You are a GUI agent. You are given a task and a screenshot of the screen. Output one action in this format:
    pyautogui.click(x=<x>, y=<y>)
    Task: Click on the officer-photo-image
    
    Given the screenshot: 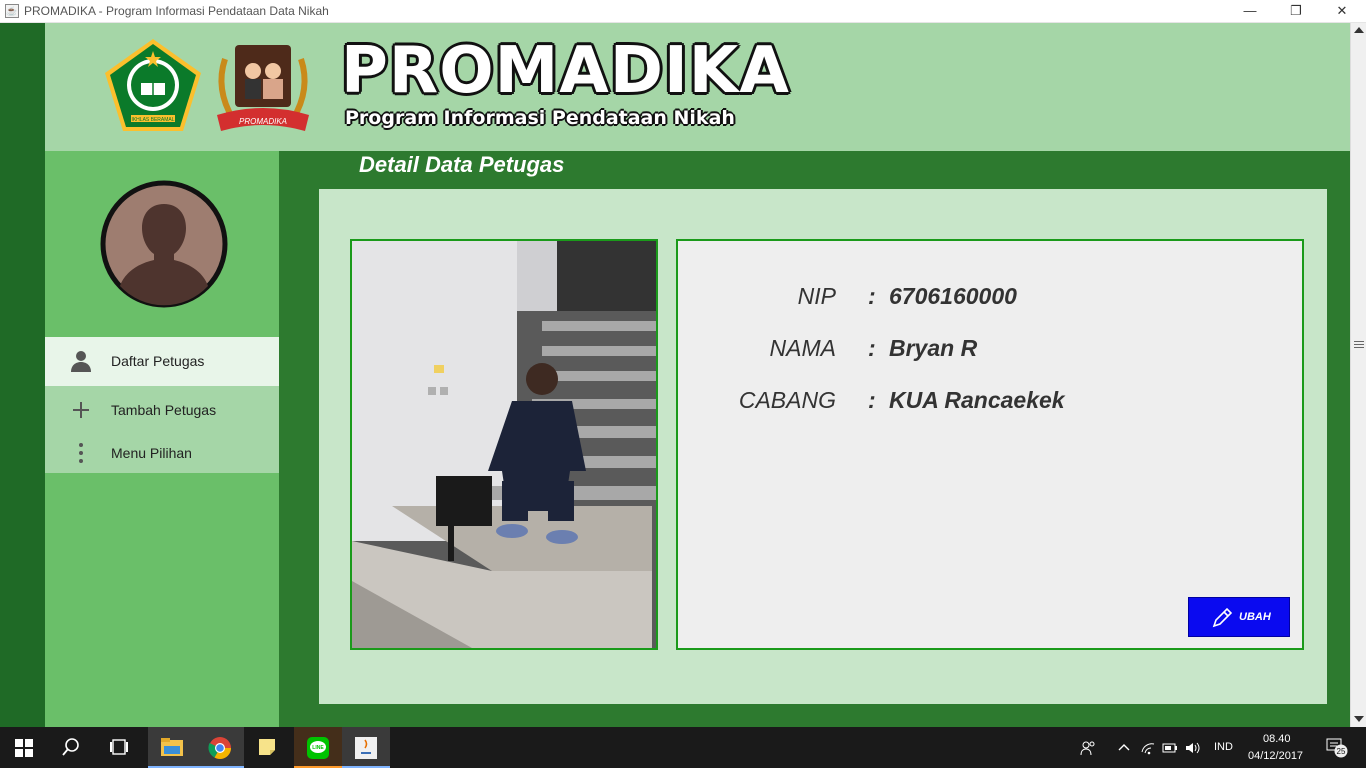 What is the action you would take?
    pyautogui.click(x=504, y=444)
    